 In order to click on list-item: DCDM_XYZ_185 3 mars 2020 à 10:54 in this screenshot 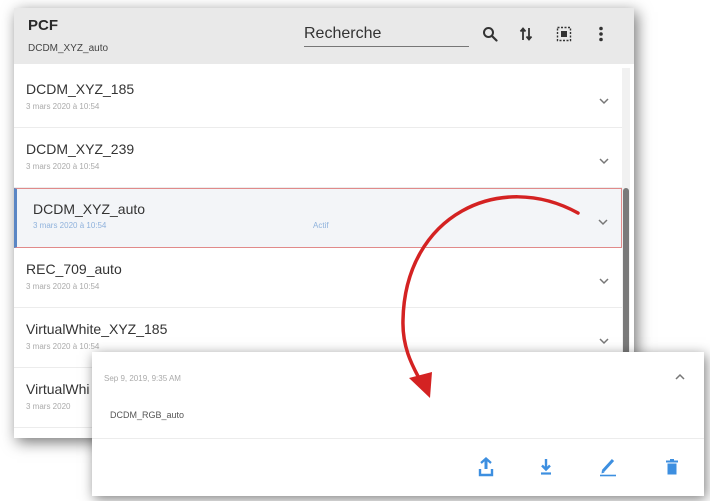, I will do `click(318, 98)`.